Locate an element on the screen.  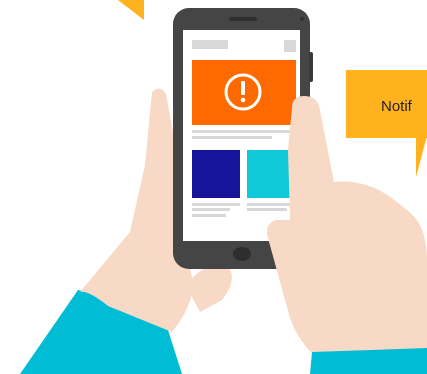
phone-home-button is located at coordinates (242, 254).